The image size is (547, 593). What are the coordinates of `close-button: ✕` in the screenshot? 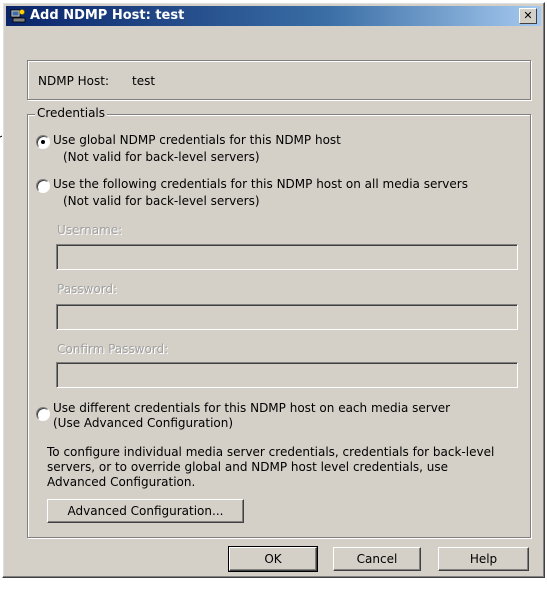 It's located at (528, 16).